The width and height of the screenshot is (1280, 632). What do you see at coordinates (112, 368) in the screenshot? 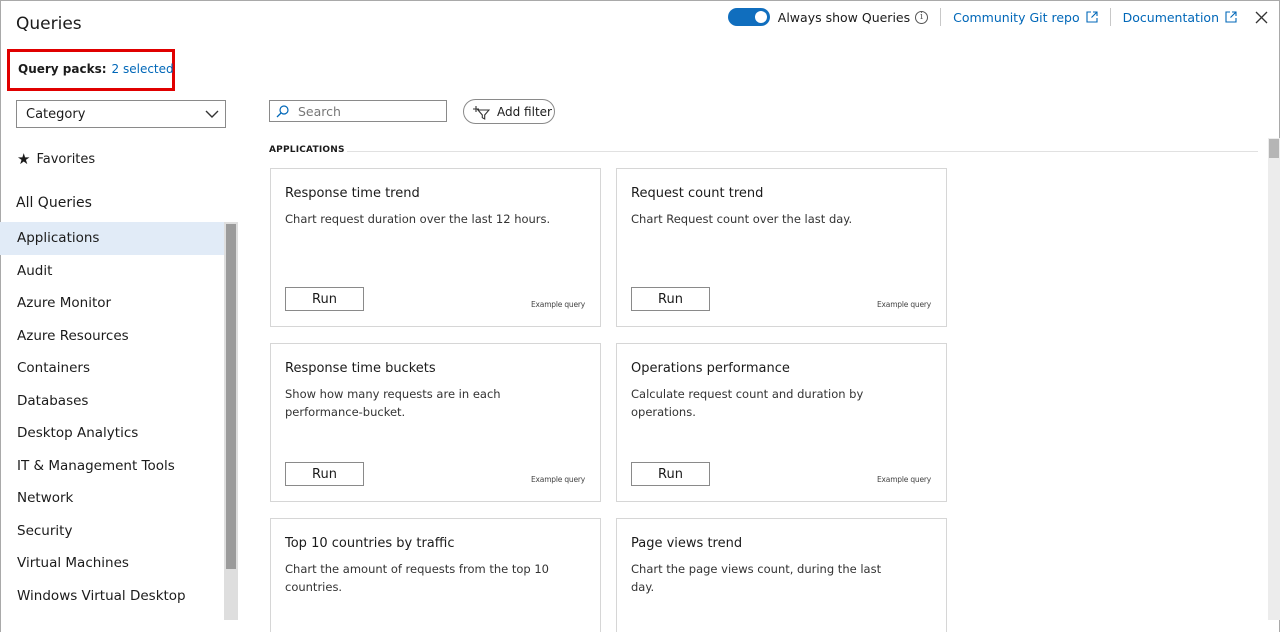
I see `sidebar-item-containers: Containers` at bounding box center [112, 368].